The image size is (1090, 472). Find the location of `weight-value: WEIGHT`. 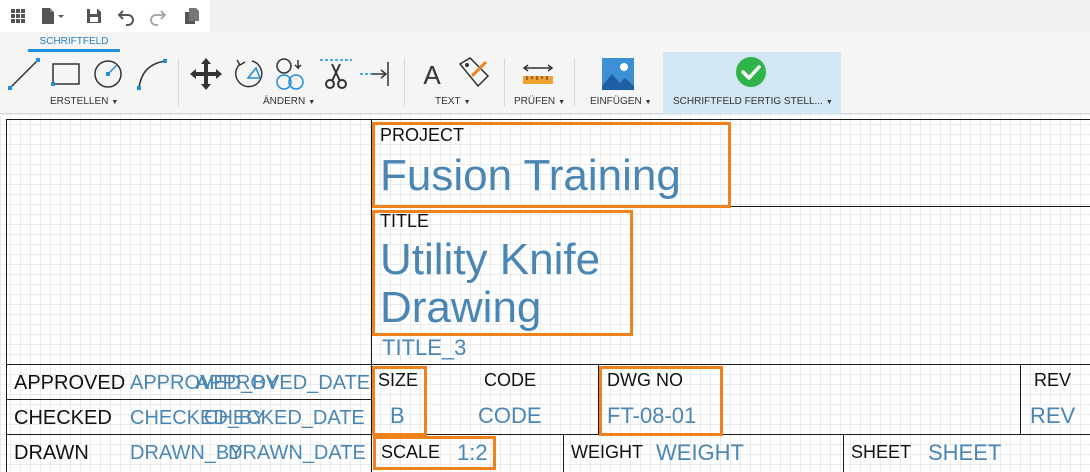

weight-value: WEIGHT is located at coordinates (700, 453).